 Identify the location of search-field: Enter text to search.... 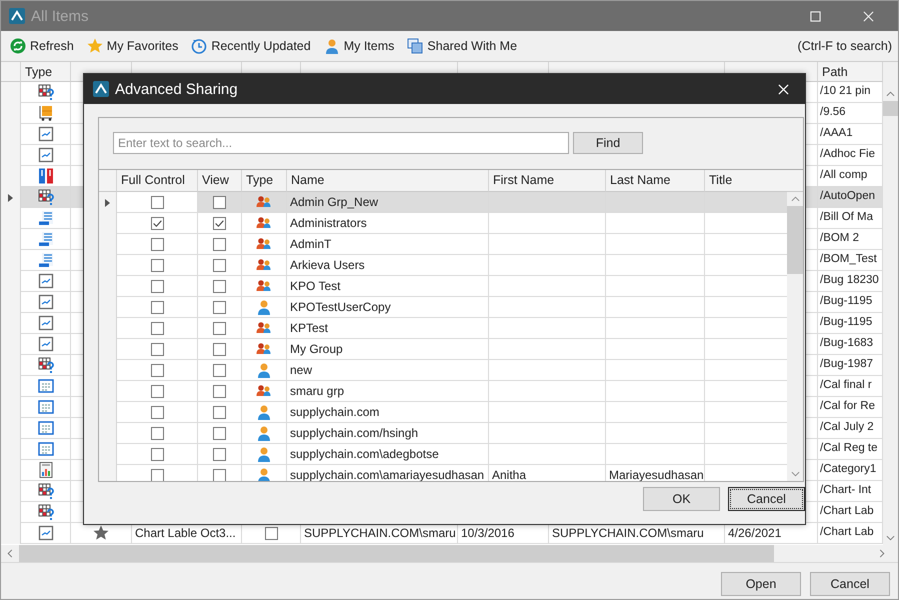
(341, 143).